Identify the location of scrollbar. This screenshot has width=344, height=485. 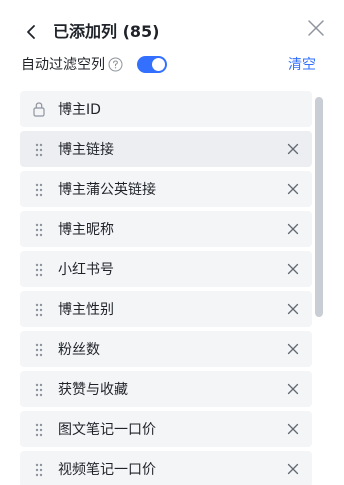
(319, 289).